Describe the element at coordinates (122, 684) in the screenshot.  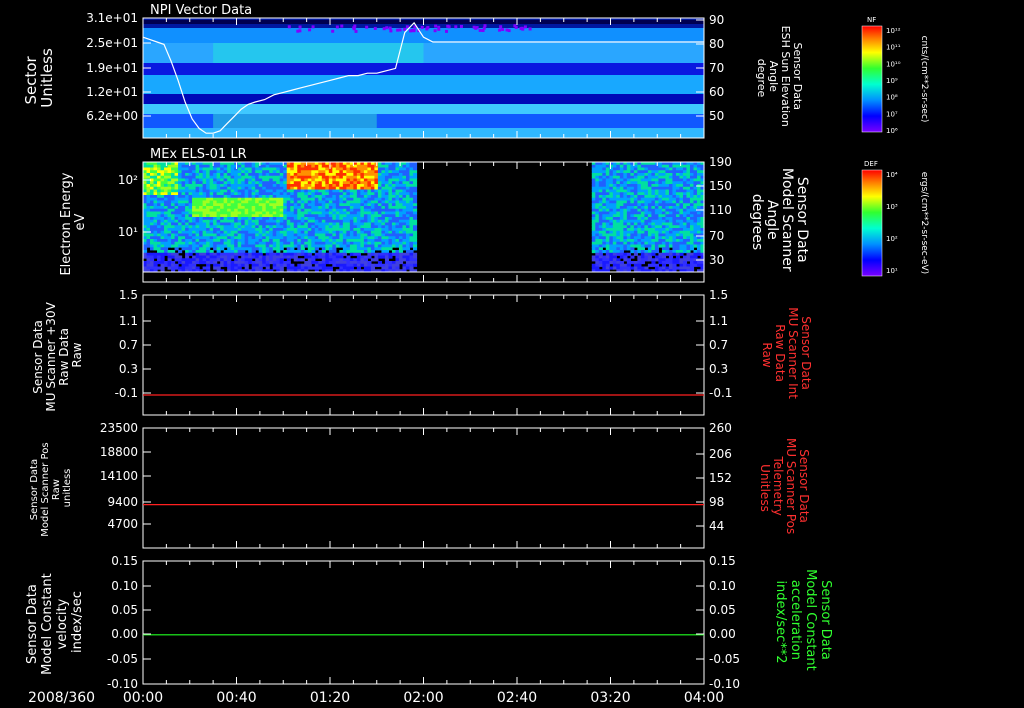
I see `y-tick-label: -0.10` at that location.